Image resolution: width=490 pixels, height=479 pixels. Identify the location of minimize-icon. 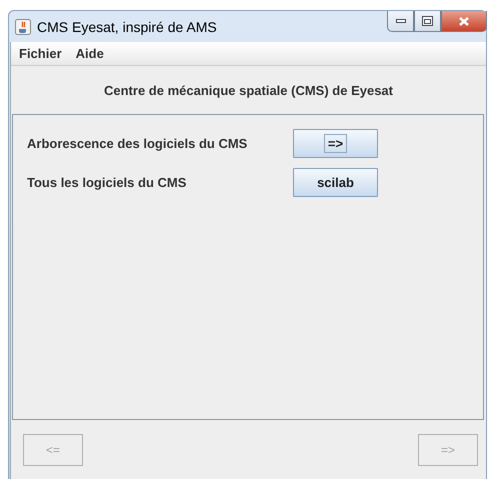
(401, 21).